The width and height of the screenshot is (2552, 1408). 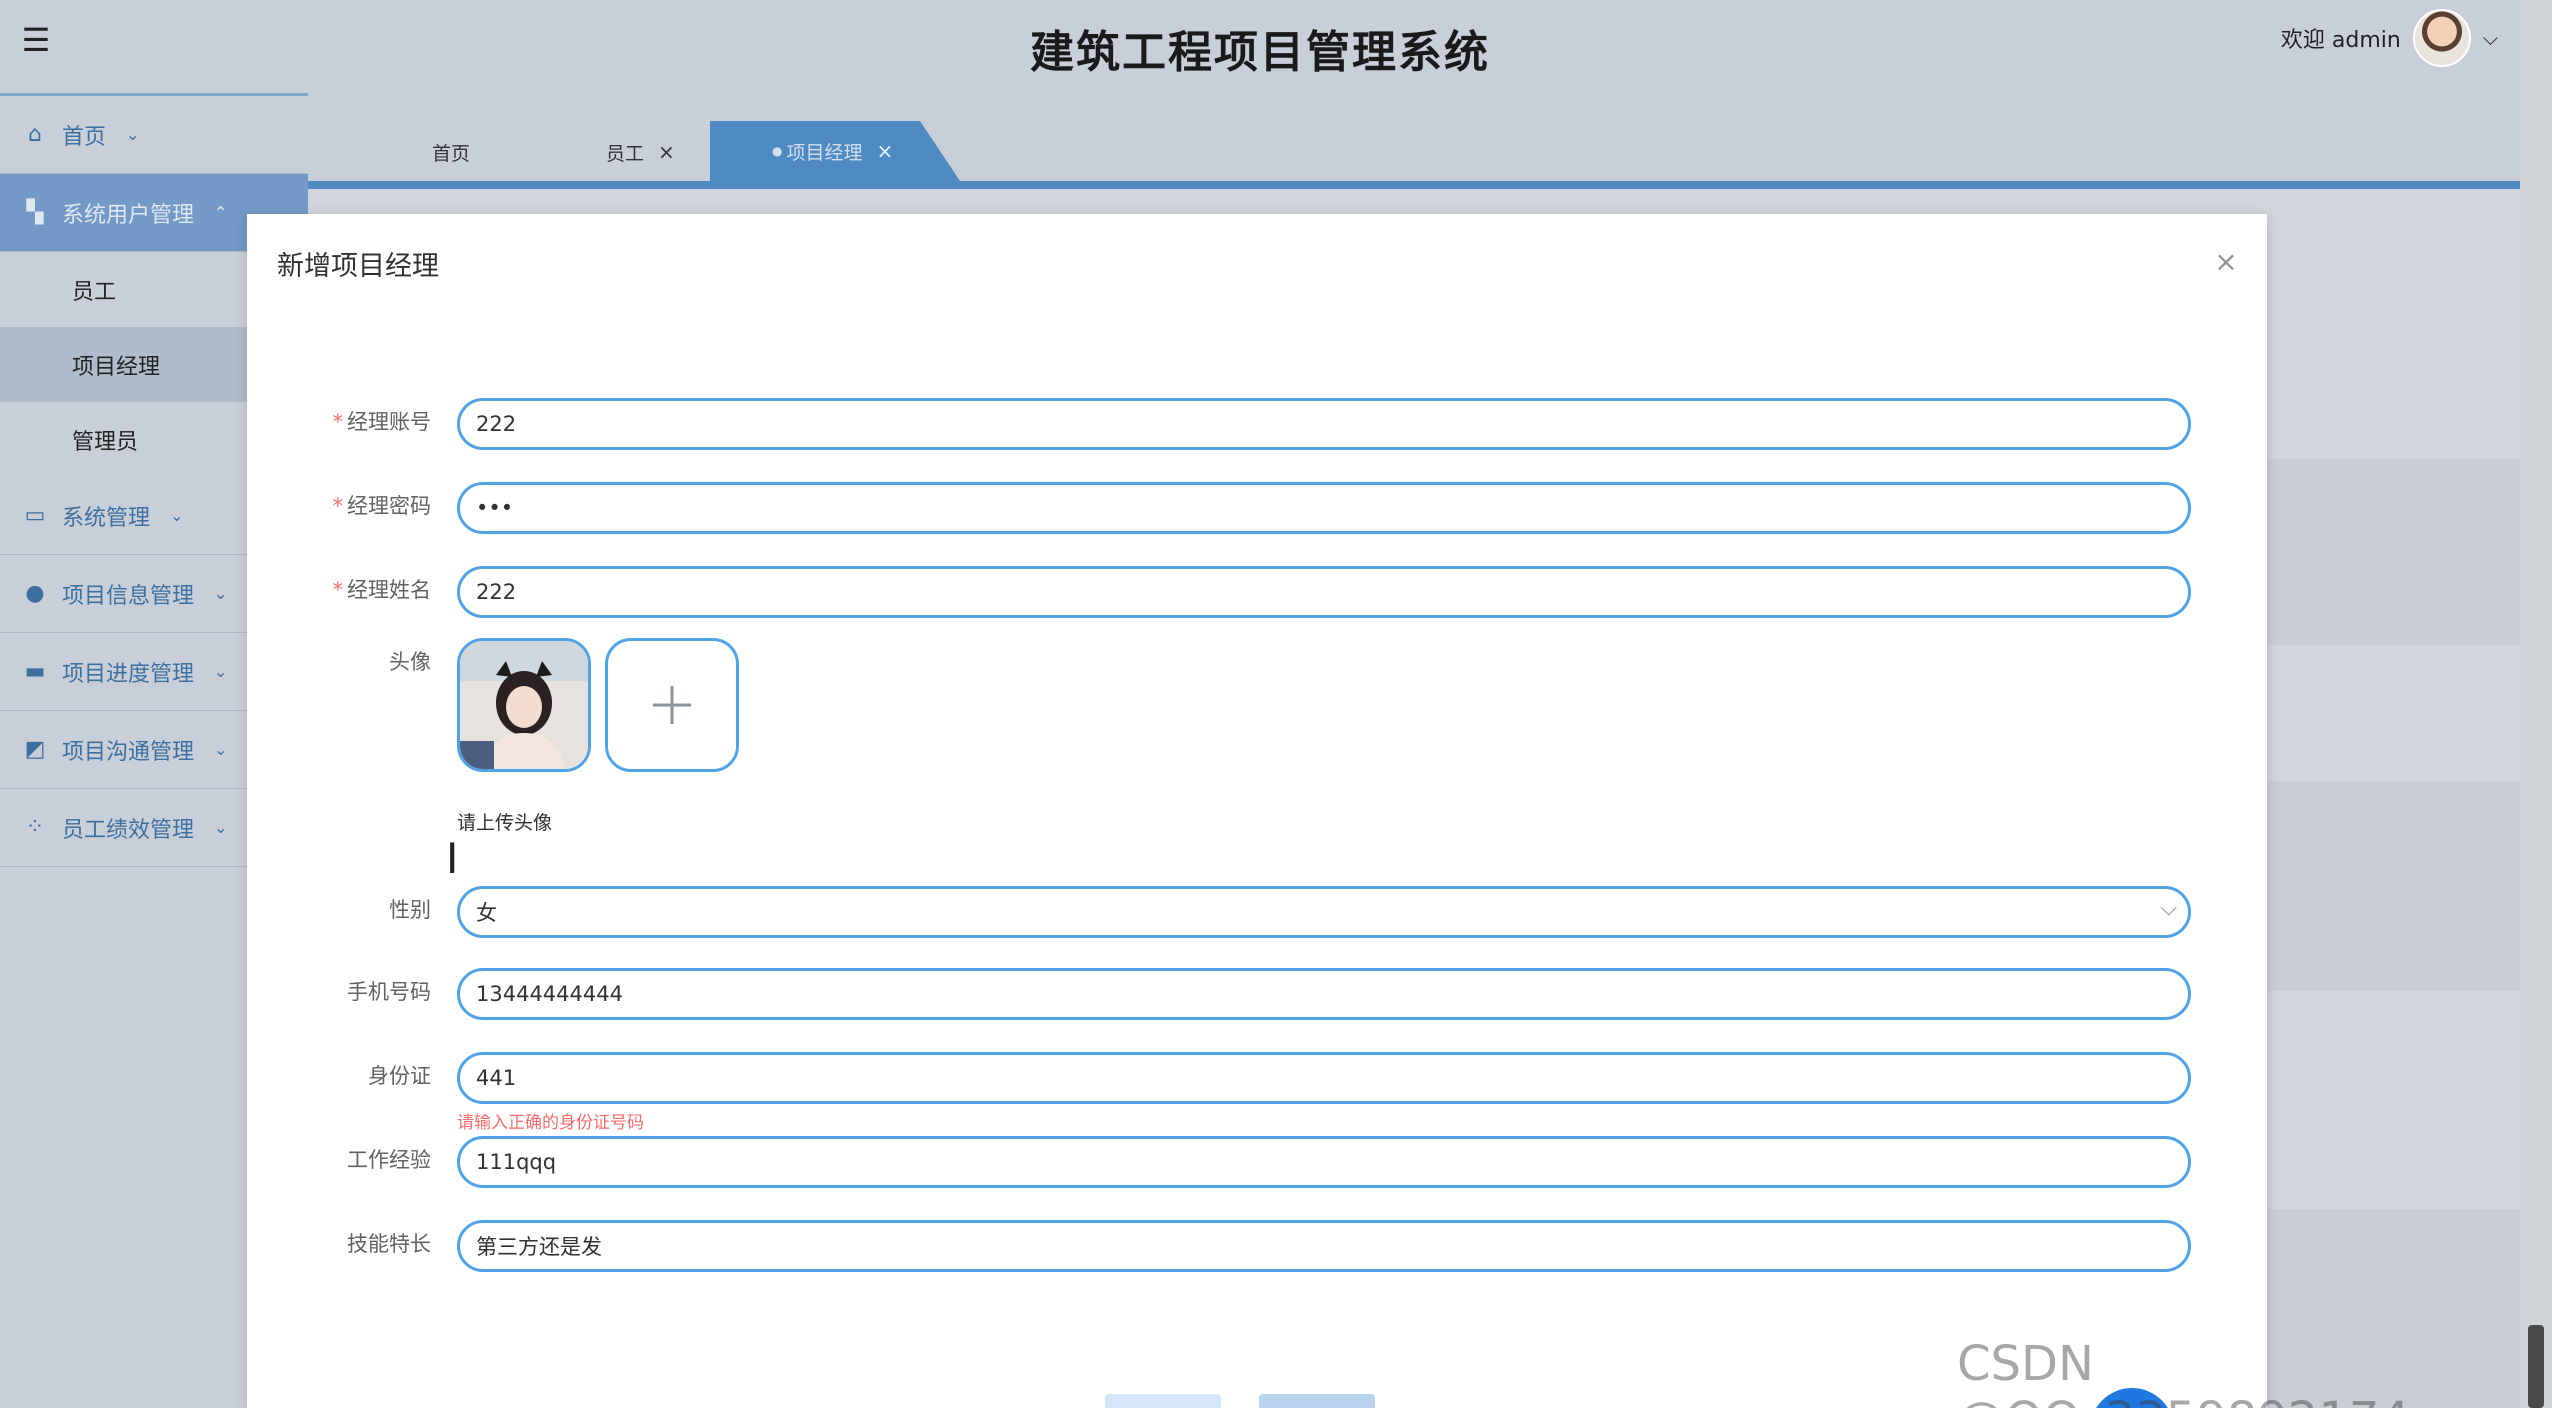 What do you see at coordinates (2340, 40) in the screenshot?
I see `welcome-text: 欢迎 admin` at bounding box center [2340, 40].